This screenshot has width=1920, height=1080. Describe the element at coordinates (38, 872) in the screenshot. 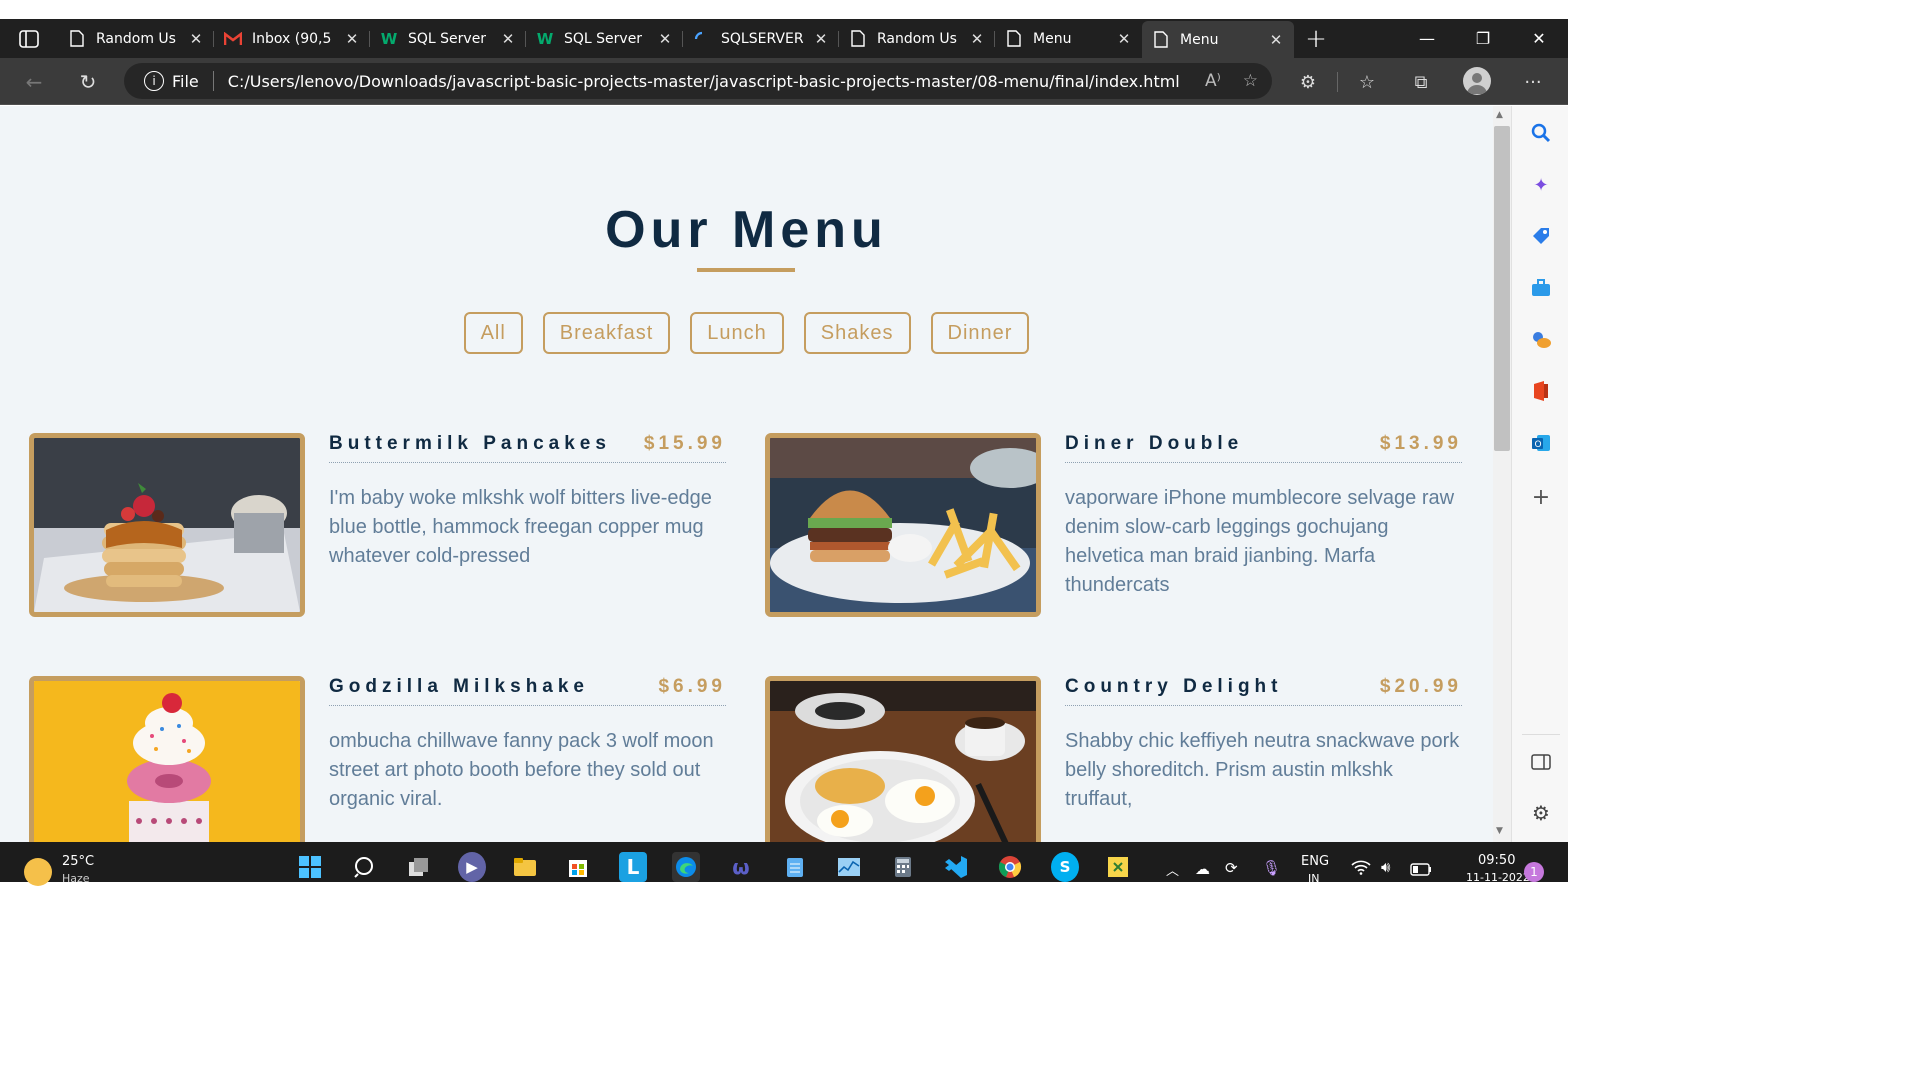

I see `weather-icon` at that location.